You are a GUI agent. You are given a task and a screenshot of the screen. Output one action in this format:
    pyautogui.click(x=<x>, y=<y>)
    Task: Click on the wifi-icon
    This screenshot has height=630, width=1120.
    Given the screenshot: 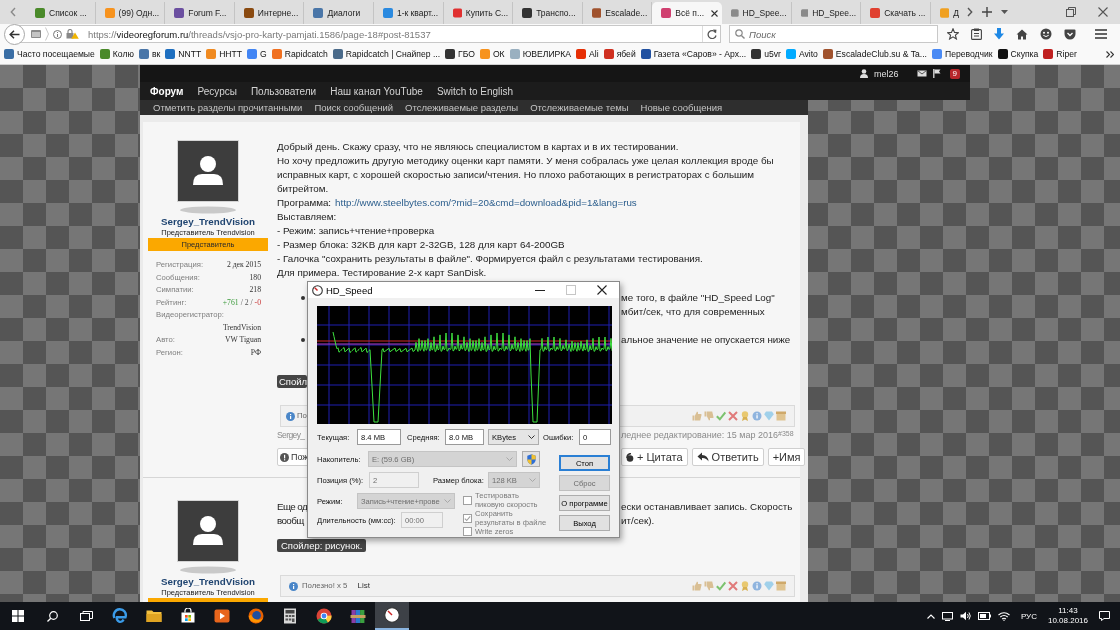 What is the action you would take?
    pyautogui.click(x=1003, y=616)
    